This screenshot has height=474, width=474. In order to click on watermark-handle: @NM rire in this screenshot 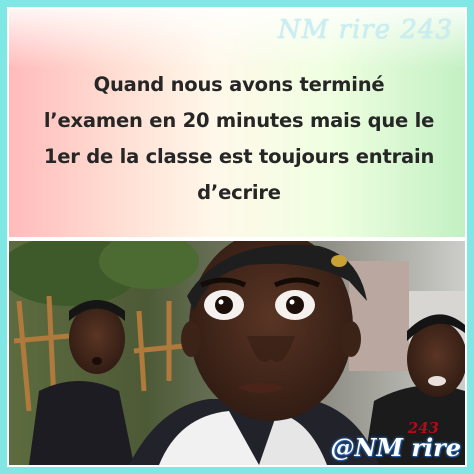, I will do `click(395, 447)`.